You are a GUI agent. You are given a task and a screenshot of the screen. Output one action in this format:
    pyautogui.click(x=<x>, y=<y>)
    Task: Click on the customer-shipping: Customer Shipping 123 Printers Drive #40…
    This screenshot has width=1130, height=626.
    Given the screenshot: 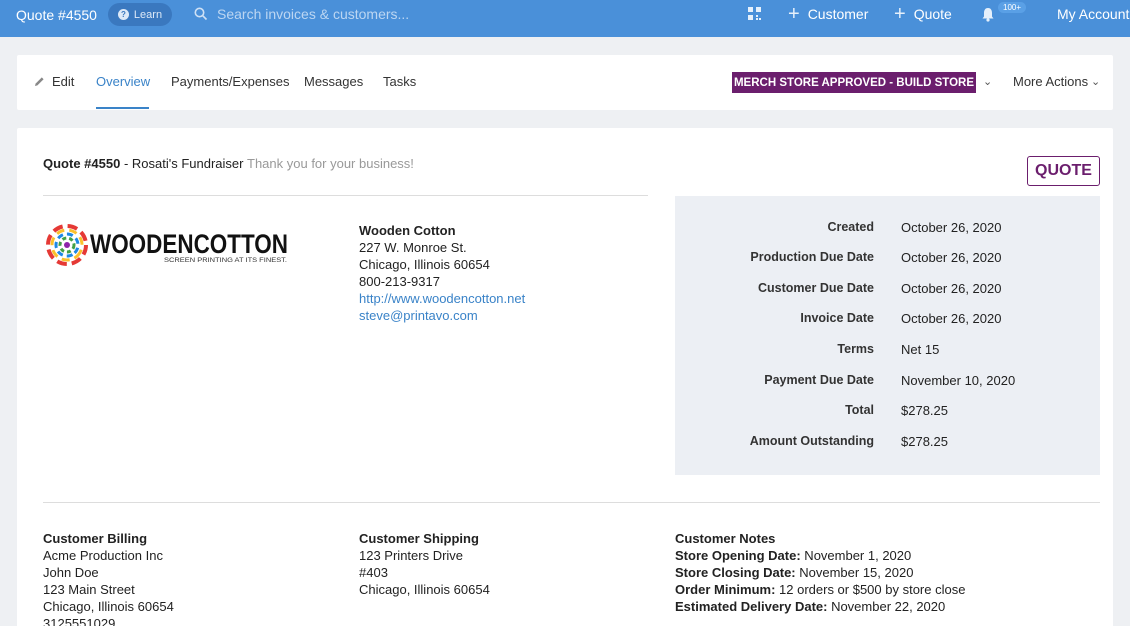 What is the action you would take?
    pyautogui.click(x=424, y=564)
    